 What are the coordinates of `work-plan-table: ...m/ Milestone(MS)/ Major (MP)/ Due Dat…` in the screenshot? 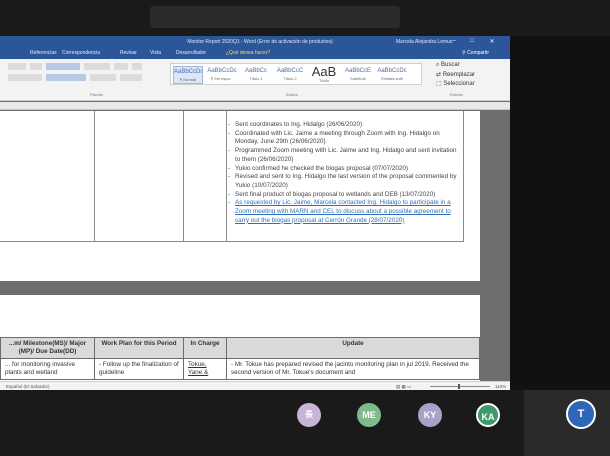 It's located at (240, 358).